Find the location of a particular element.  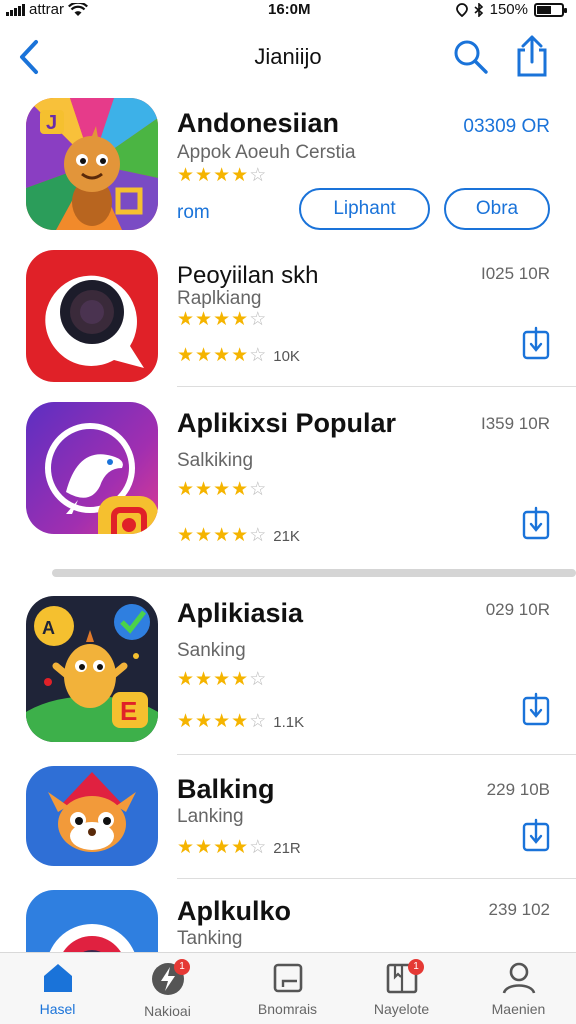

share-icon is located at coordinates (532, 56).